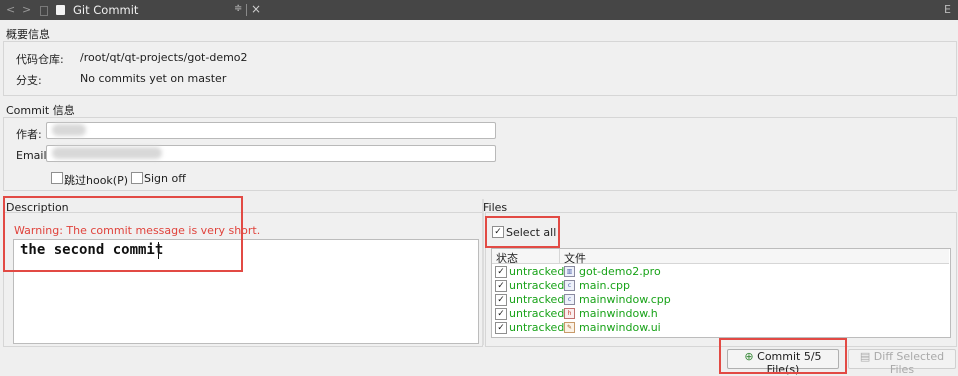  I want to click on file-row-name: mainwindow.cpp, so click(625, 299).